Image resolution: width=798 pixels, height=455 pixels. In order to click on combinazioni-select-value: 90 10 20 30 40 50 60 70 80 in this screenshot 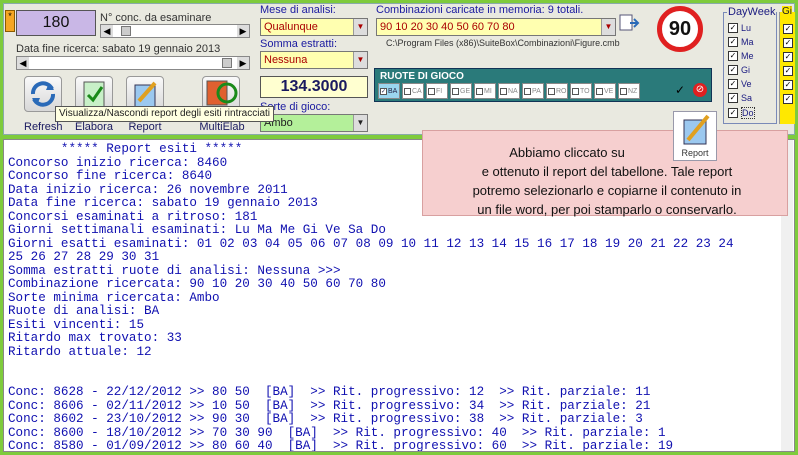, I will do `click(447, 27)`.